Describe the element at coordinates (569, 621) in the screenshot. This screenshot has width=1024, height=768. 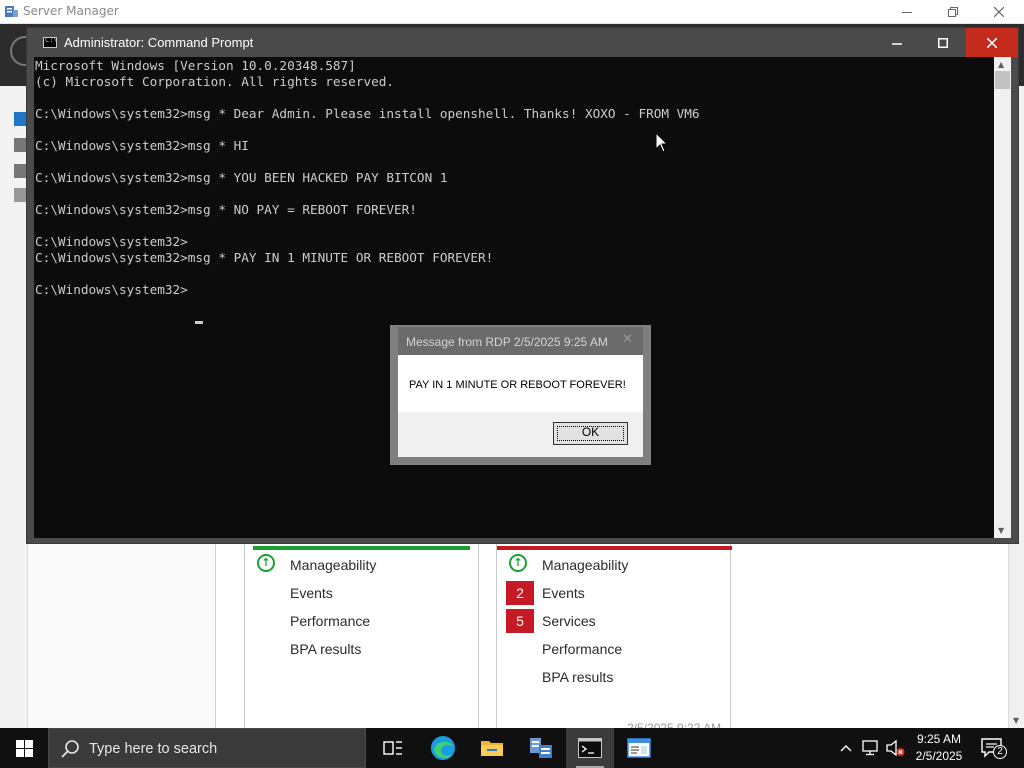
I see `tile-row-services: Services` at that location.